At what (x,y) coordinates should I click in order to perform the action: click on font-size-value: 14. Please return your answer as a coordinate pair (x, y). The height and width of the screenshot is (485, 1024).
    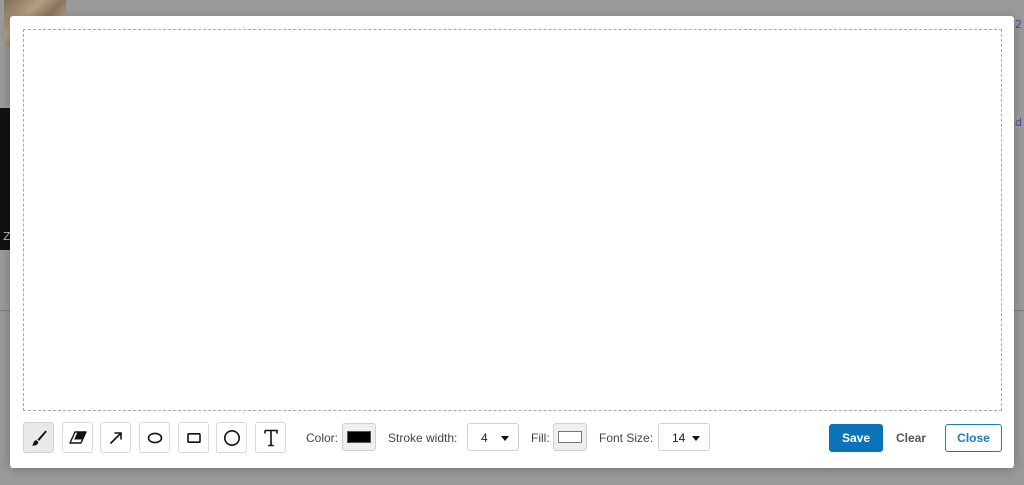
    Looking at the image, I should click on (679, 438).